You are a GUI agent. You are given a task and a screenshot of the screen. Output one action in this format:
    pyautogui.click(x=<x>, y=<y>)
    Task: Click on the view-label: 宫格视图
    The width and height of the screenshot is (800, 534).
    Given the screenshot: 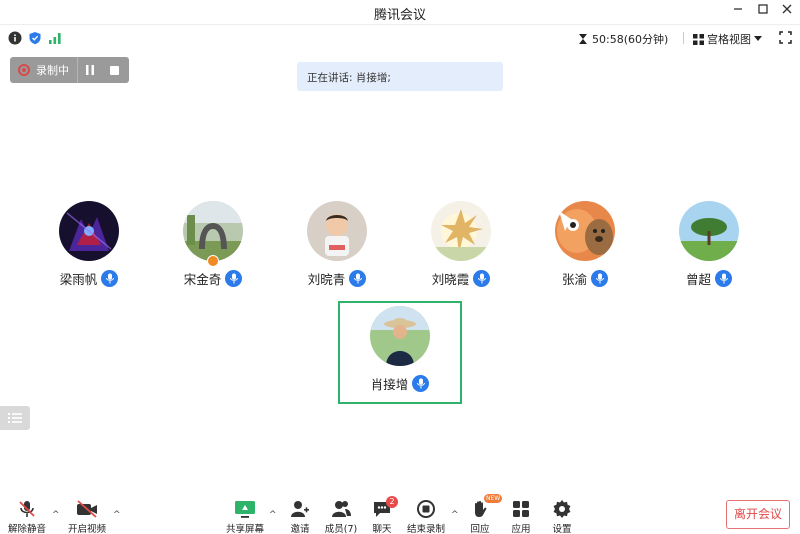 What is the action you would take?
    pyautogui.click(x=729, y=39)
    